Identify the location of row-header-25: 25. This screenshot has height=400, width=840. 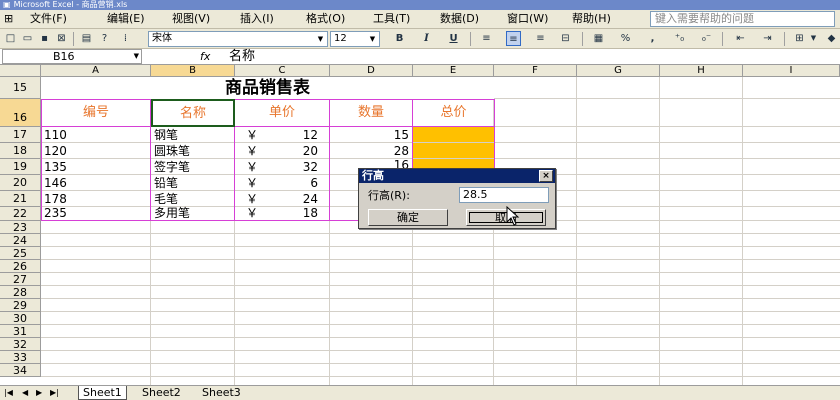
(20, 253).